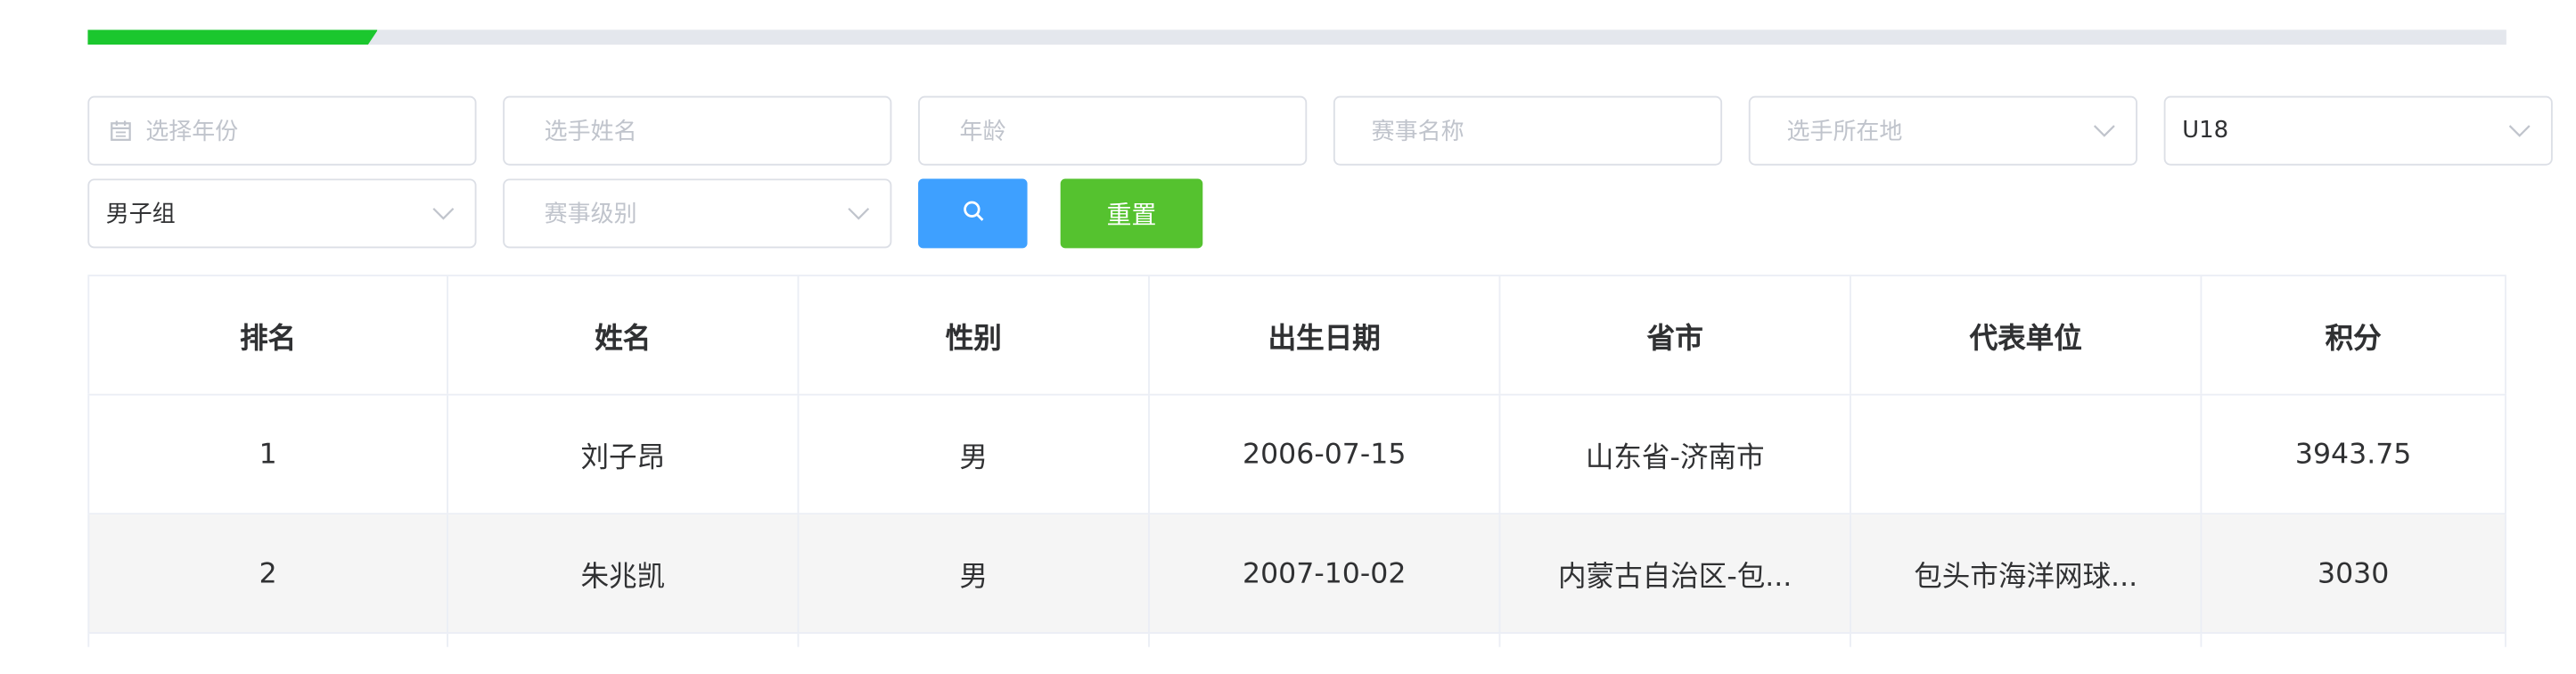 The image size is (2576, 674). I want to click on column-header-birthdate: 出生日期, so click(1326, 334).